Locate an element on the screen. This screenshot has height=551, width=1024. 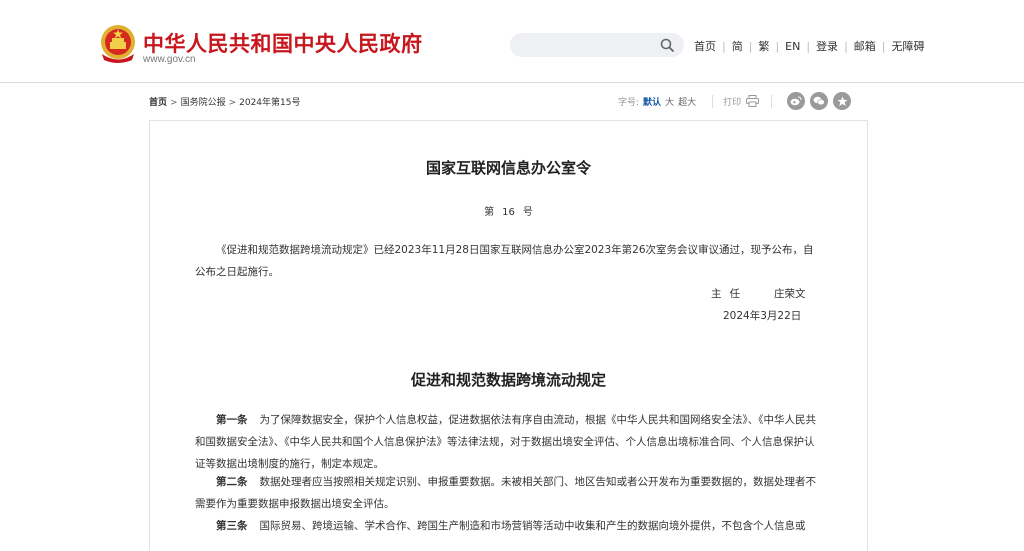
article-number: 第三条 is located at coordinates (232, 526).